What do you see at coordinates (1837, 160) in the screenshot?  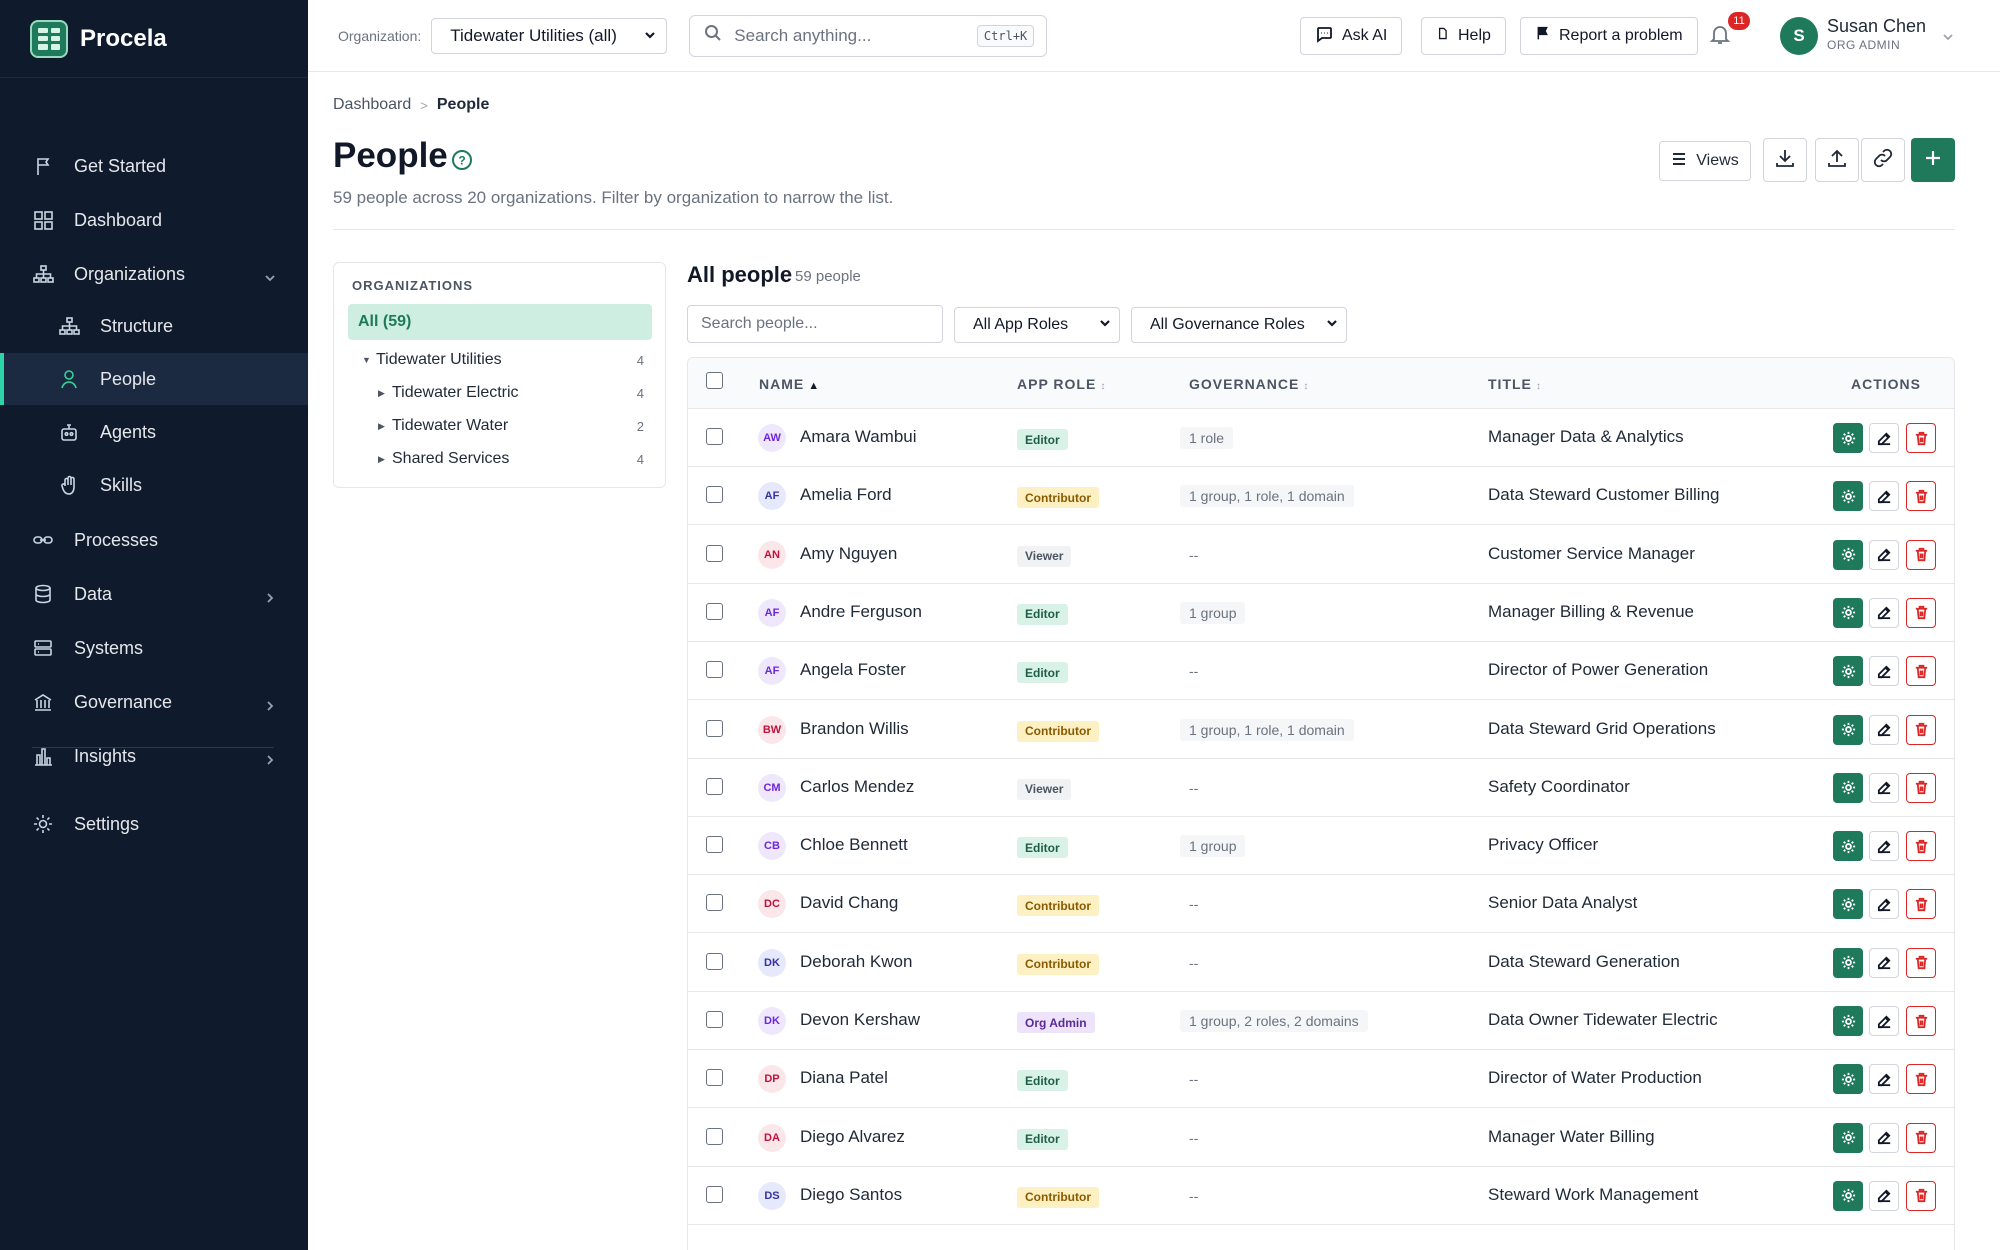 I see `upload-button` at bounding box center [1837, 160].